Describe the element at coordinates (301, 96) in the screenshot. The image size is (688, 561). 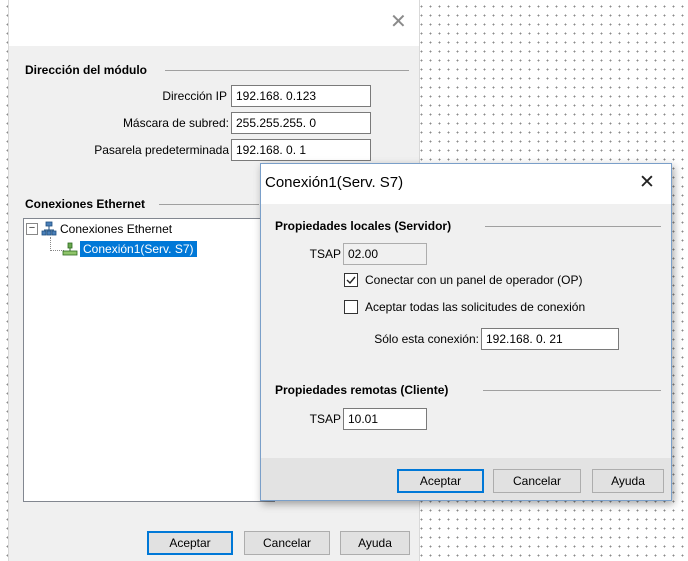
I see `ip-address-input: 192.168. 0.123` at that location.